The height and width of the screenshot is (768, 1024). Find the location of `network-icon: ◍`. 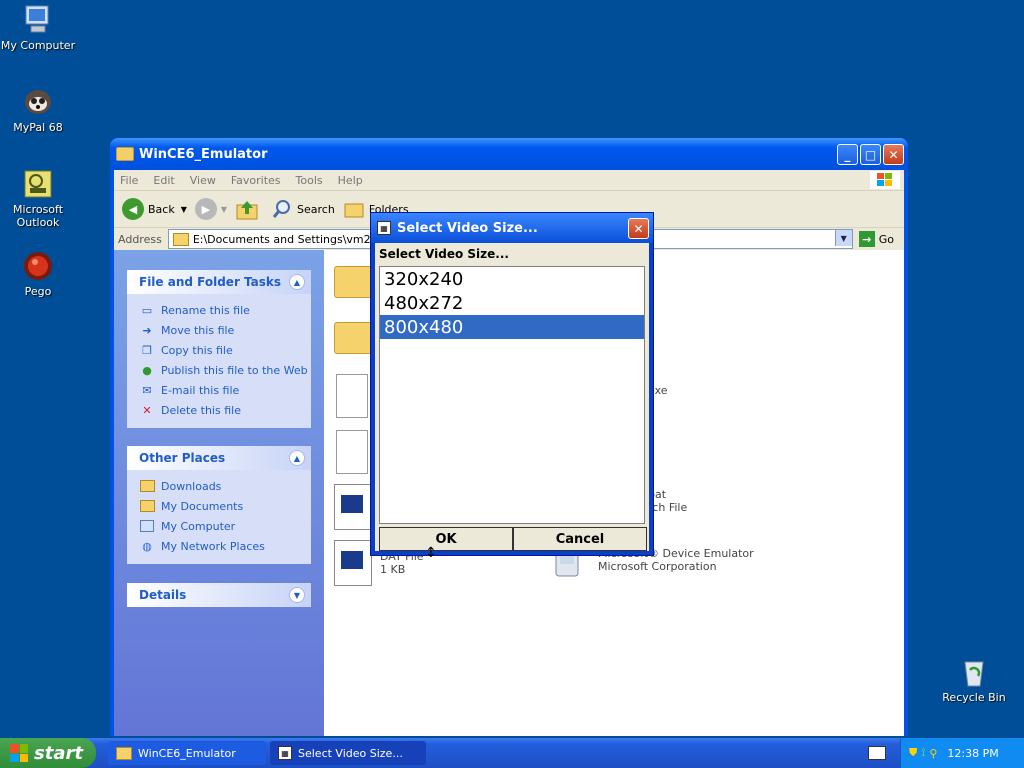

network-icon: ◍ is located at coordinates (147, 546).